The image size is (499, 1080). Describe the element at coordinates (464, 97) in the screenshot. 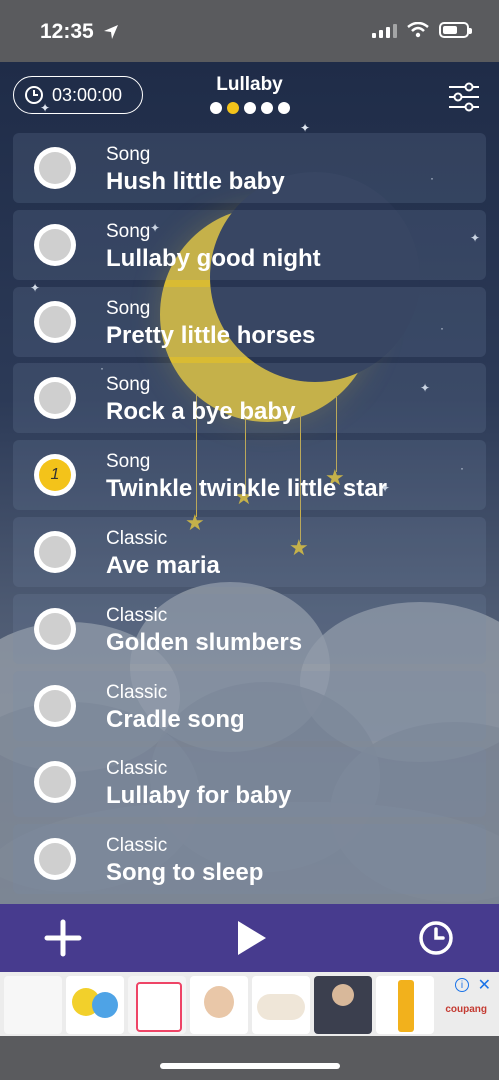

I see `equalizer-settings-icon` at that location.